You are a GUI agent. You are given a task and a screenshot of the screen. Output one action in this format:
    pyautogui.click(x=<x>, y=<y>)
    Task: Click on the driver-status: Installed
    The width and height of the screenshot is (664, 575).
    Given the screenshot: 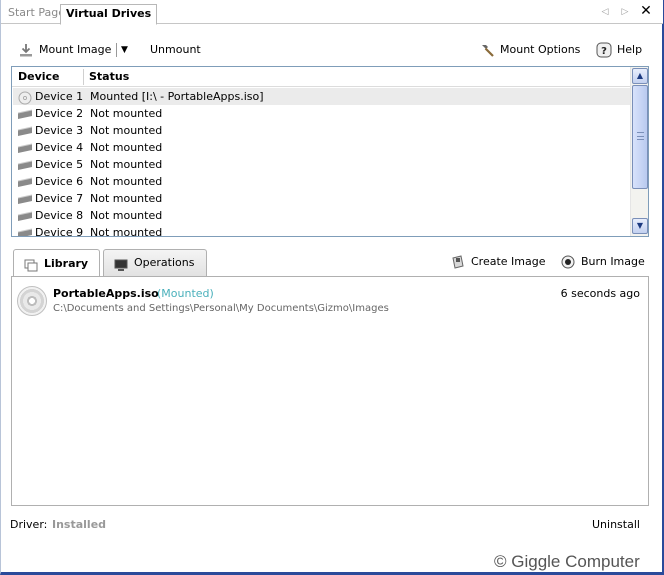 What is the action you would take?
    pyautogui.click(x=79, y=524)
    